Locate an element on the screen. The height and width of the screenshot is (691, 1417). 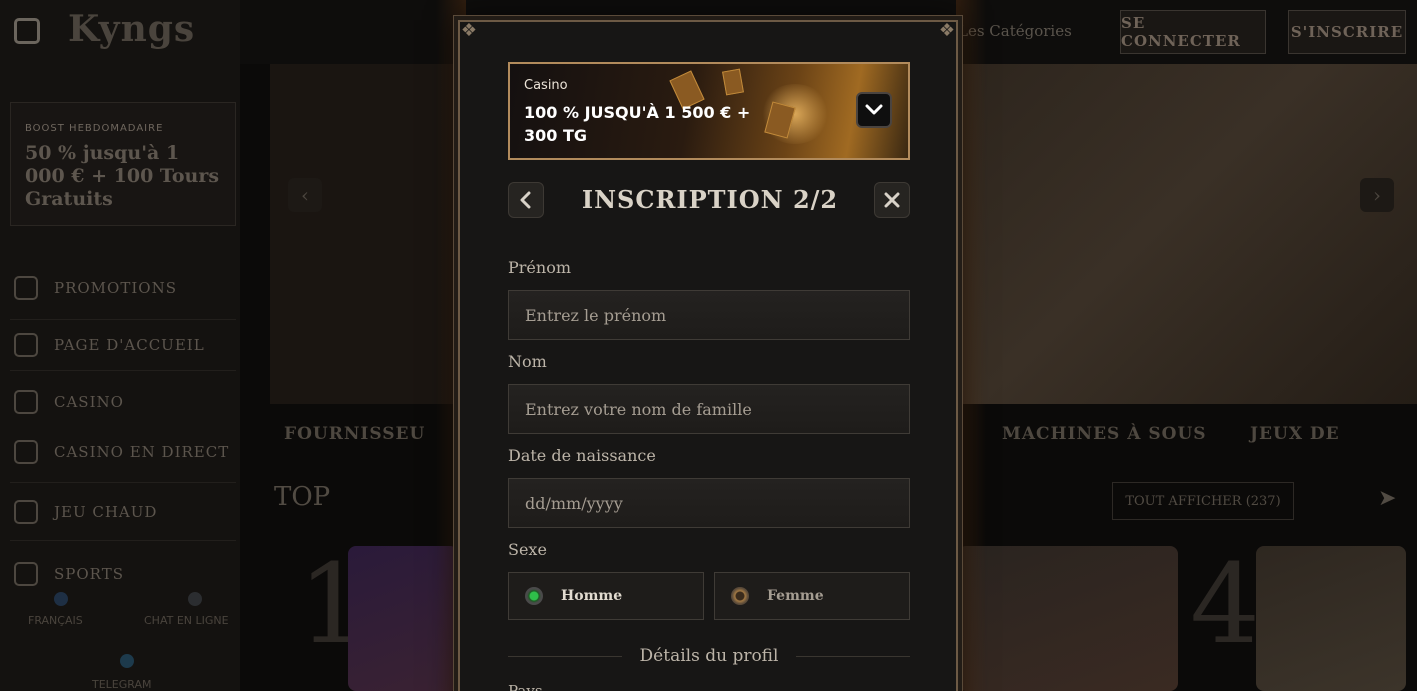
birthdate-field: dd/mm/yyyy is located at coordinates (709, 503).